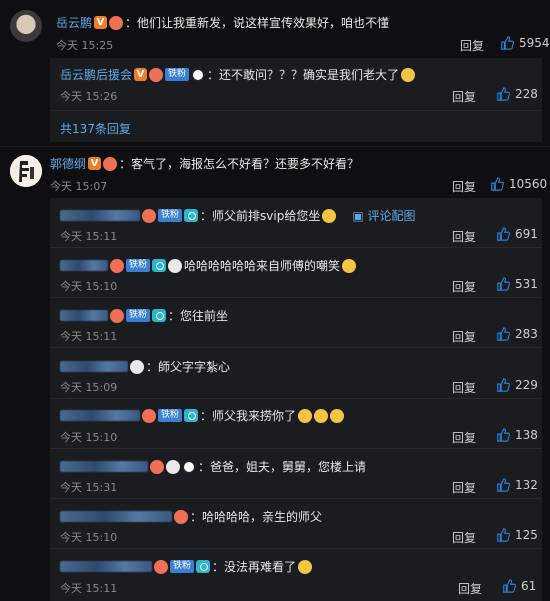 The height and width of the screenshot is (601, 550). What do you see at coordinates (257, 23) in the screenshot?
I see `comment-text: ：他们让我重新发，说这样宣传效果好，咱也不懂` at bounding box center [257, 23].